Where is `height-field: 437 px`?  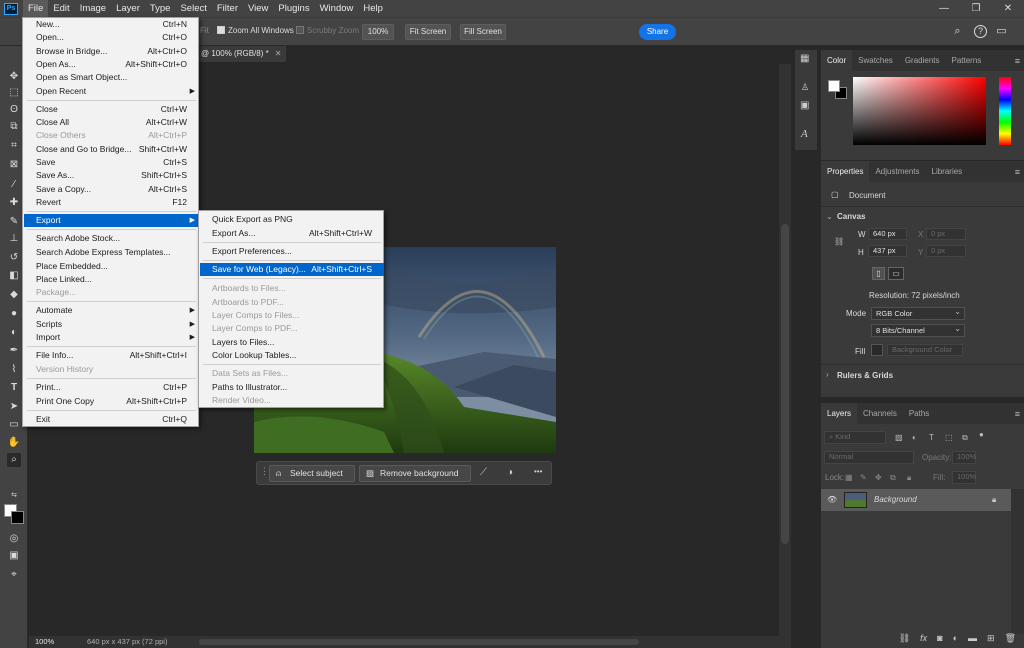 height-field: 437 px is located at coordinates (887, 251).